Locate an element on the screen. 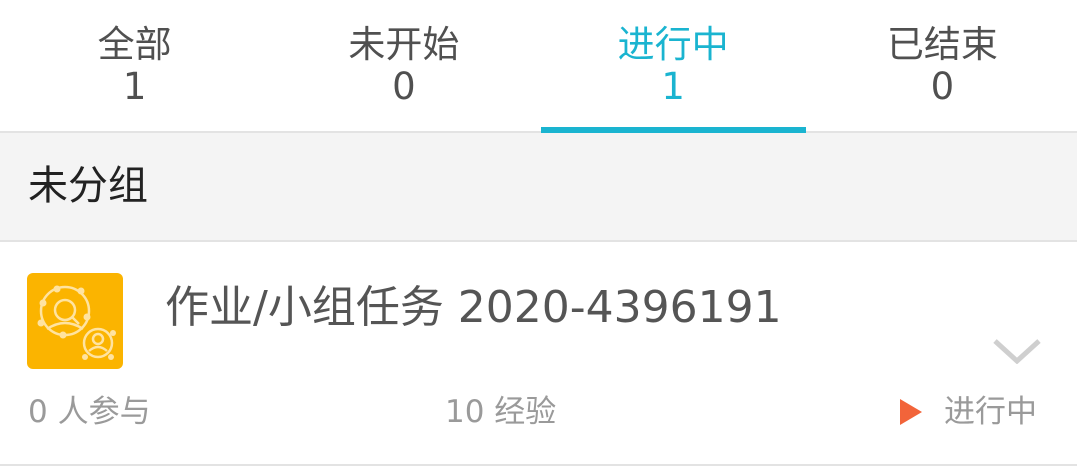  tab-ended: 已结束 0 is located at coordinates (942, 65).